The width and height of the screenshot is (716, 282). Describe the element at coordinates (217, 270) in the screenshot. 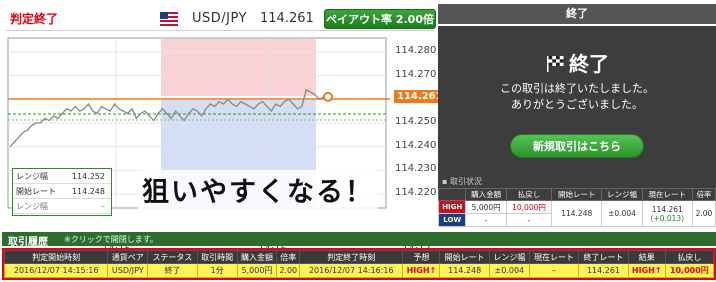

I see `history-cell-duration: 1分` at that location.